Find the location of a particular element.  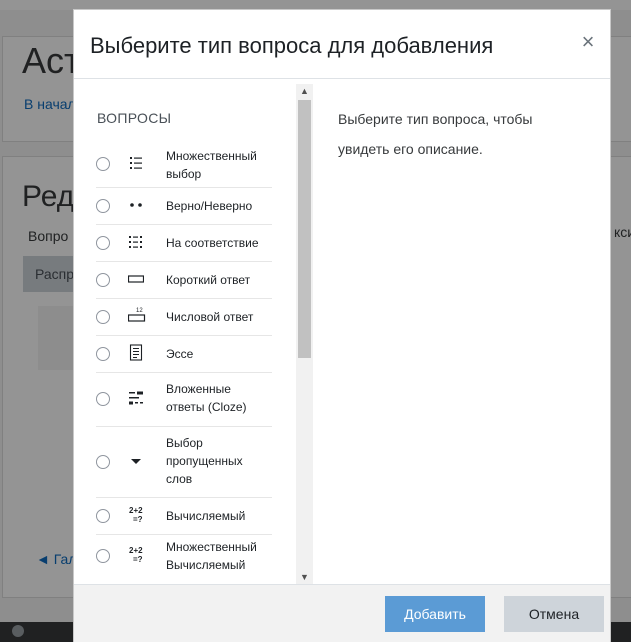

question-type-label: Числовой ответ is located at coordinates (210, 317).